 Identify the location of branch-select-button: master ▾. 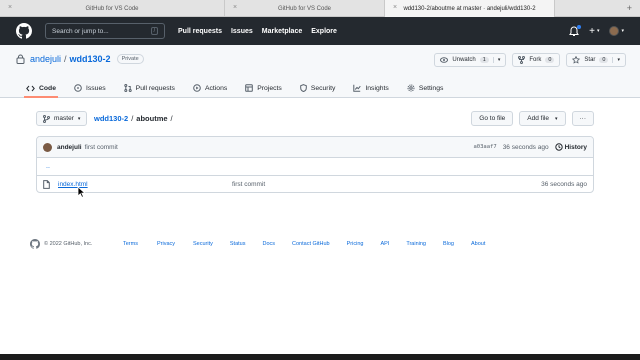
(62, 118).